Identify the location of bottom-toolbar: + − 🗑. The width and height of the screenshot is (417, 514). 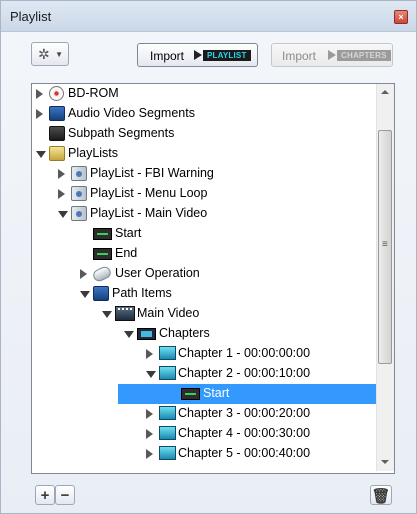
(208, 493).